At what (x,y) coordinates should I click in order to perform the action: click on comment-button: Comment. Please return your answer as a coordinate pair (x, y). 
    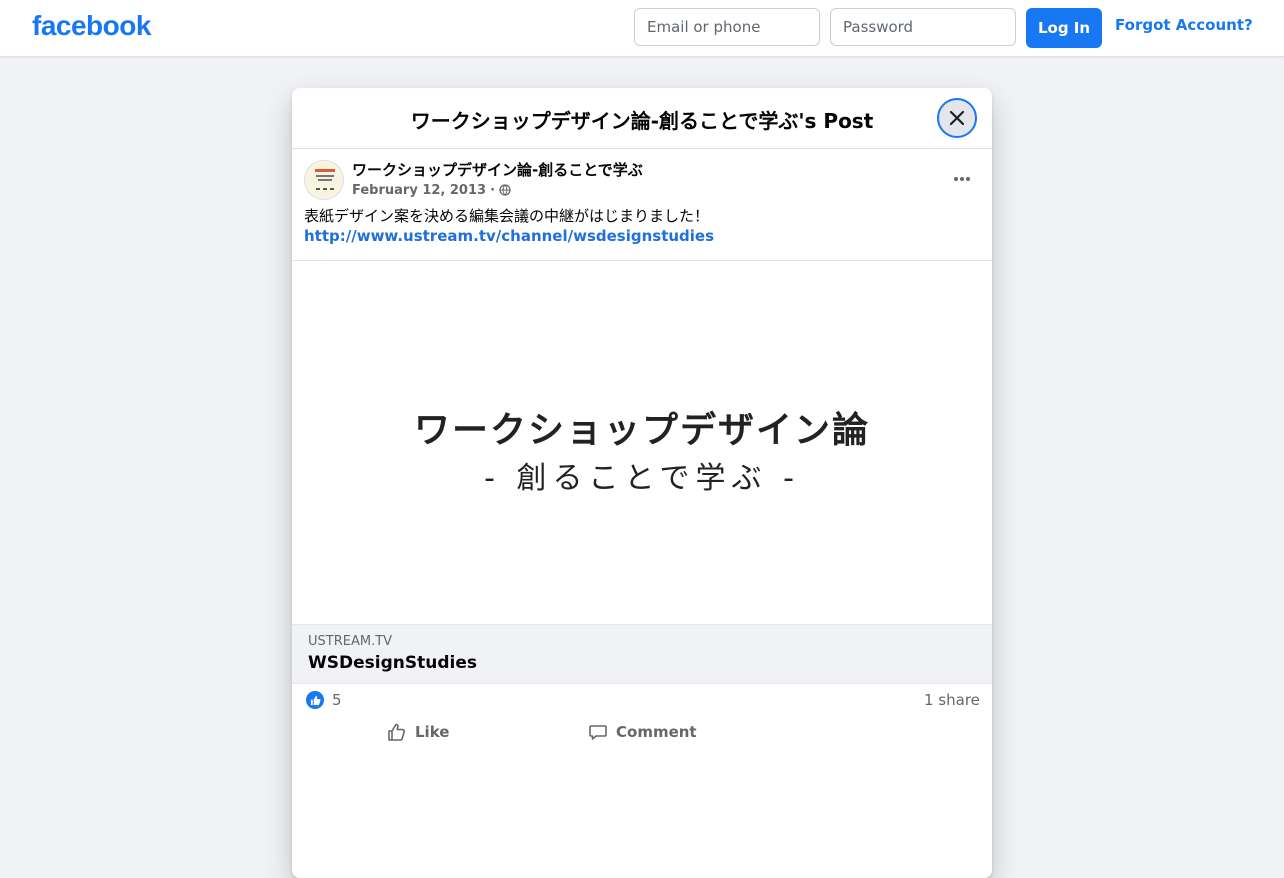
    Looking at the image, I should click on (642, 732).